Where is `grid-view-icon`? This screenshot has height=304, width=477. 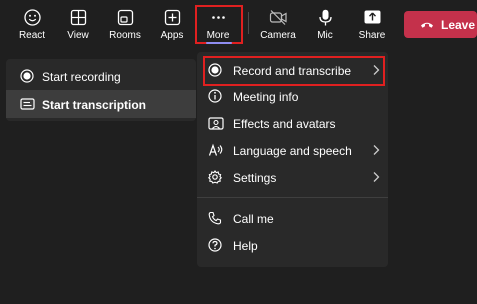
grid-view-icon is located at coordinates (78, 17).